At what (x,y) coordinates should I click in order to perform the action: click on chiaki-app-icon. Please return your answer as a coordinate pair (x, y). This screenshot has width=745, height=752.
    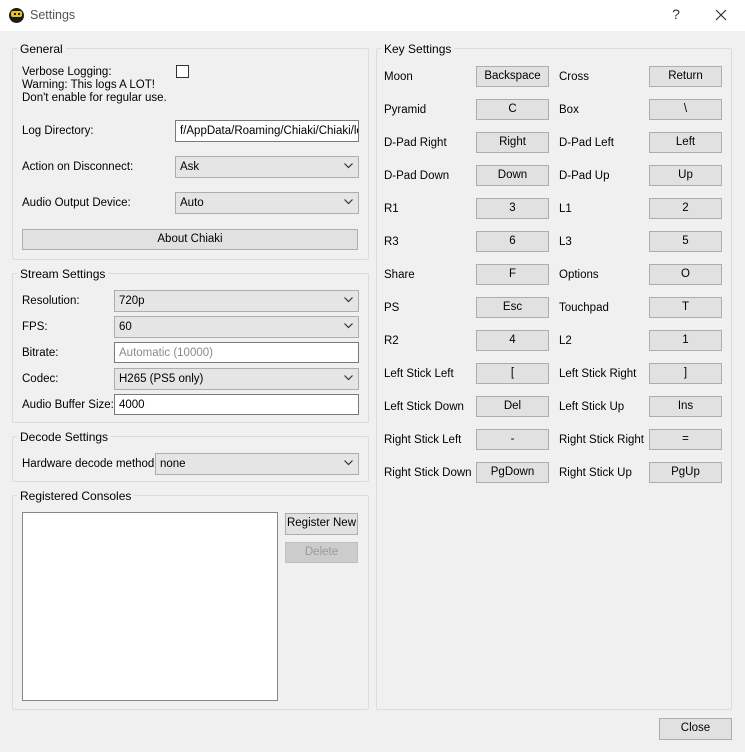
    Looking at the image, I should click on (16, 15).